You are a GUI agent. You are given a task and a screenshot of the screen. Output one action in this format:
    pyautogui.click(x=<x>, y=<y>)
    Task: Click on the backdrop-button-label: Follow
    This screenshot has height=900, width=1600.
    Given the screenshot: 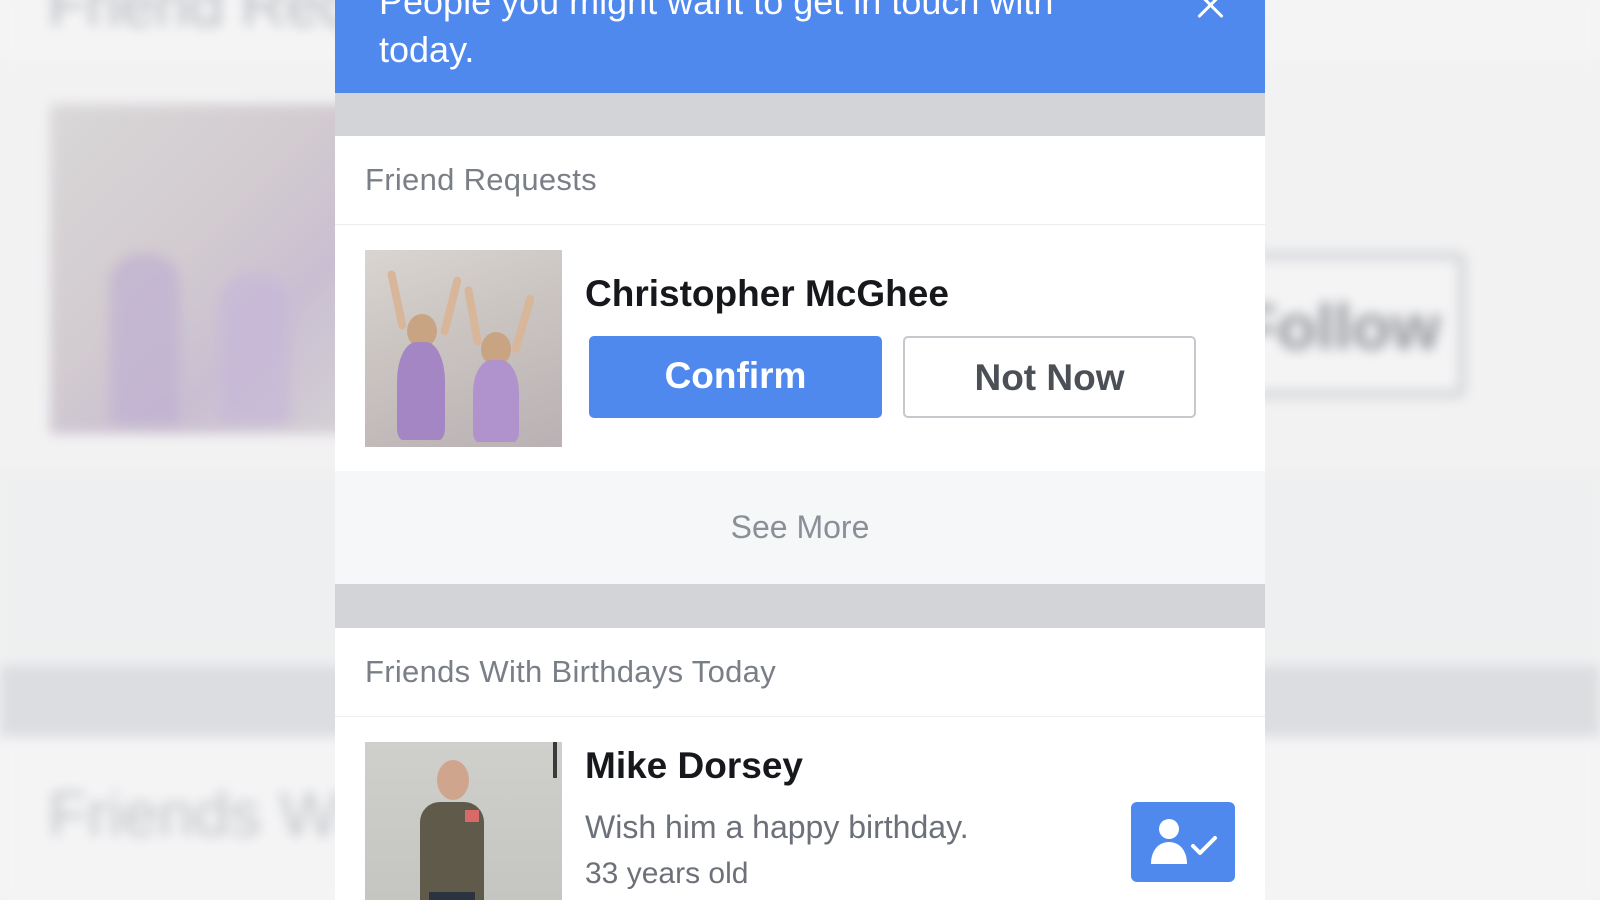 What is the action you would take?
    pyautogui.click(x=1339, y=327)
    